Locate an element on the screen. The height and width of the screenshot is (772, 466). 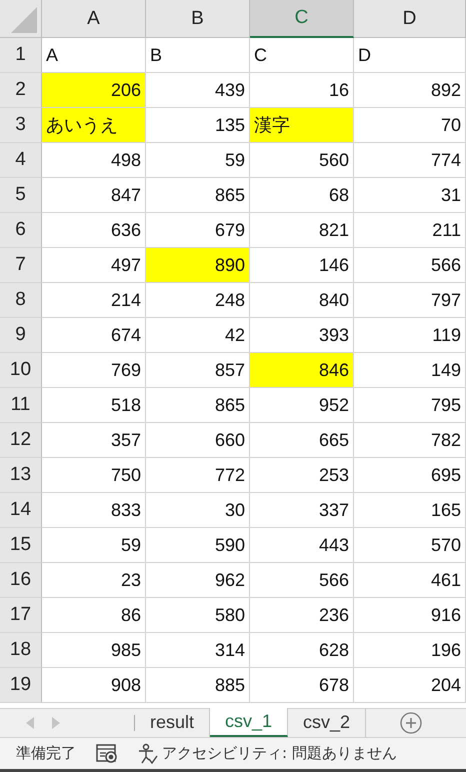
table-cell: 833 is located at coordinates (94, 510).